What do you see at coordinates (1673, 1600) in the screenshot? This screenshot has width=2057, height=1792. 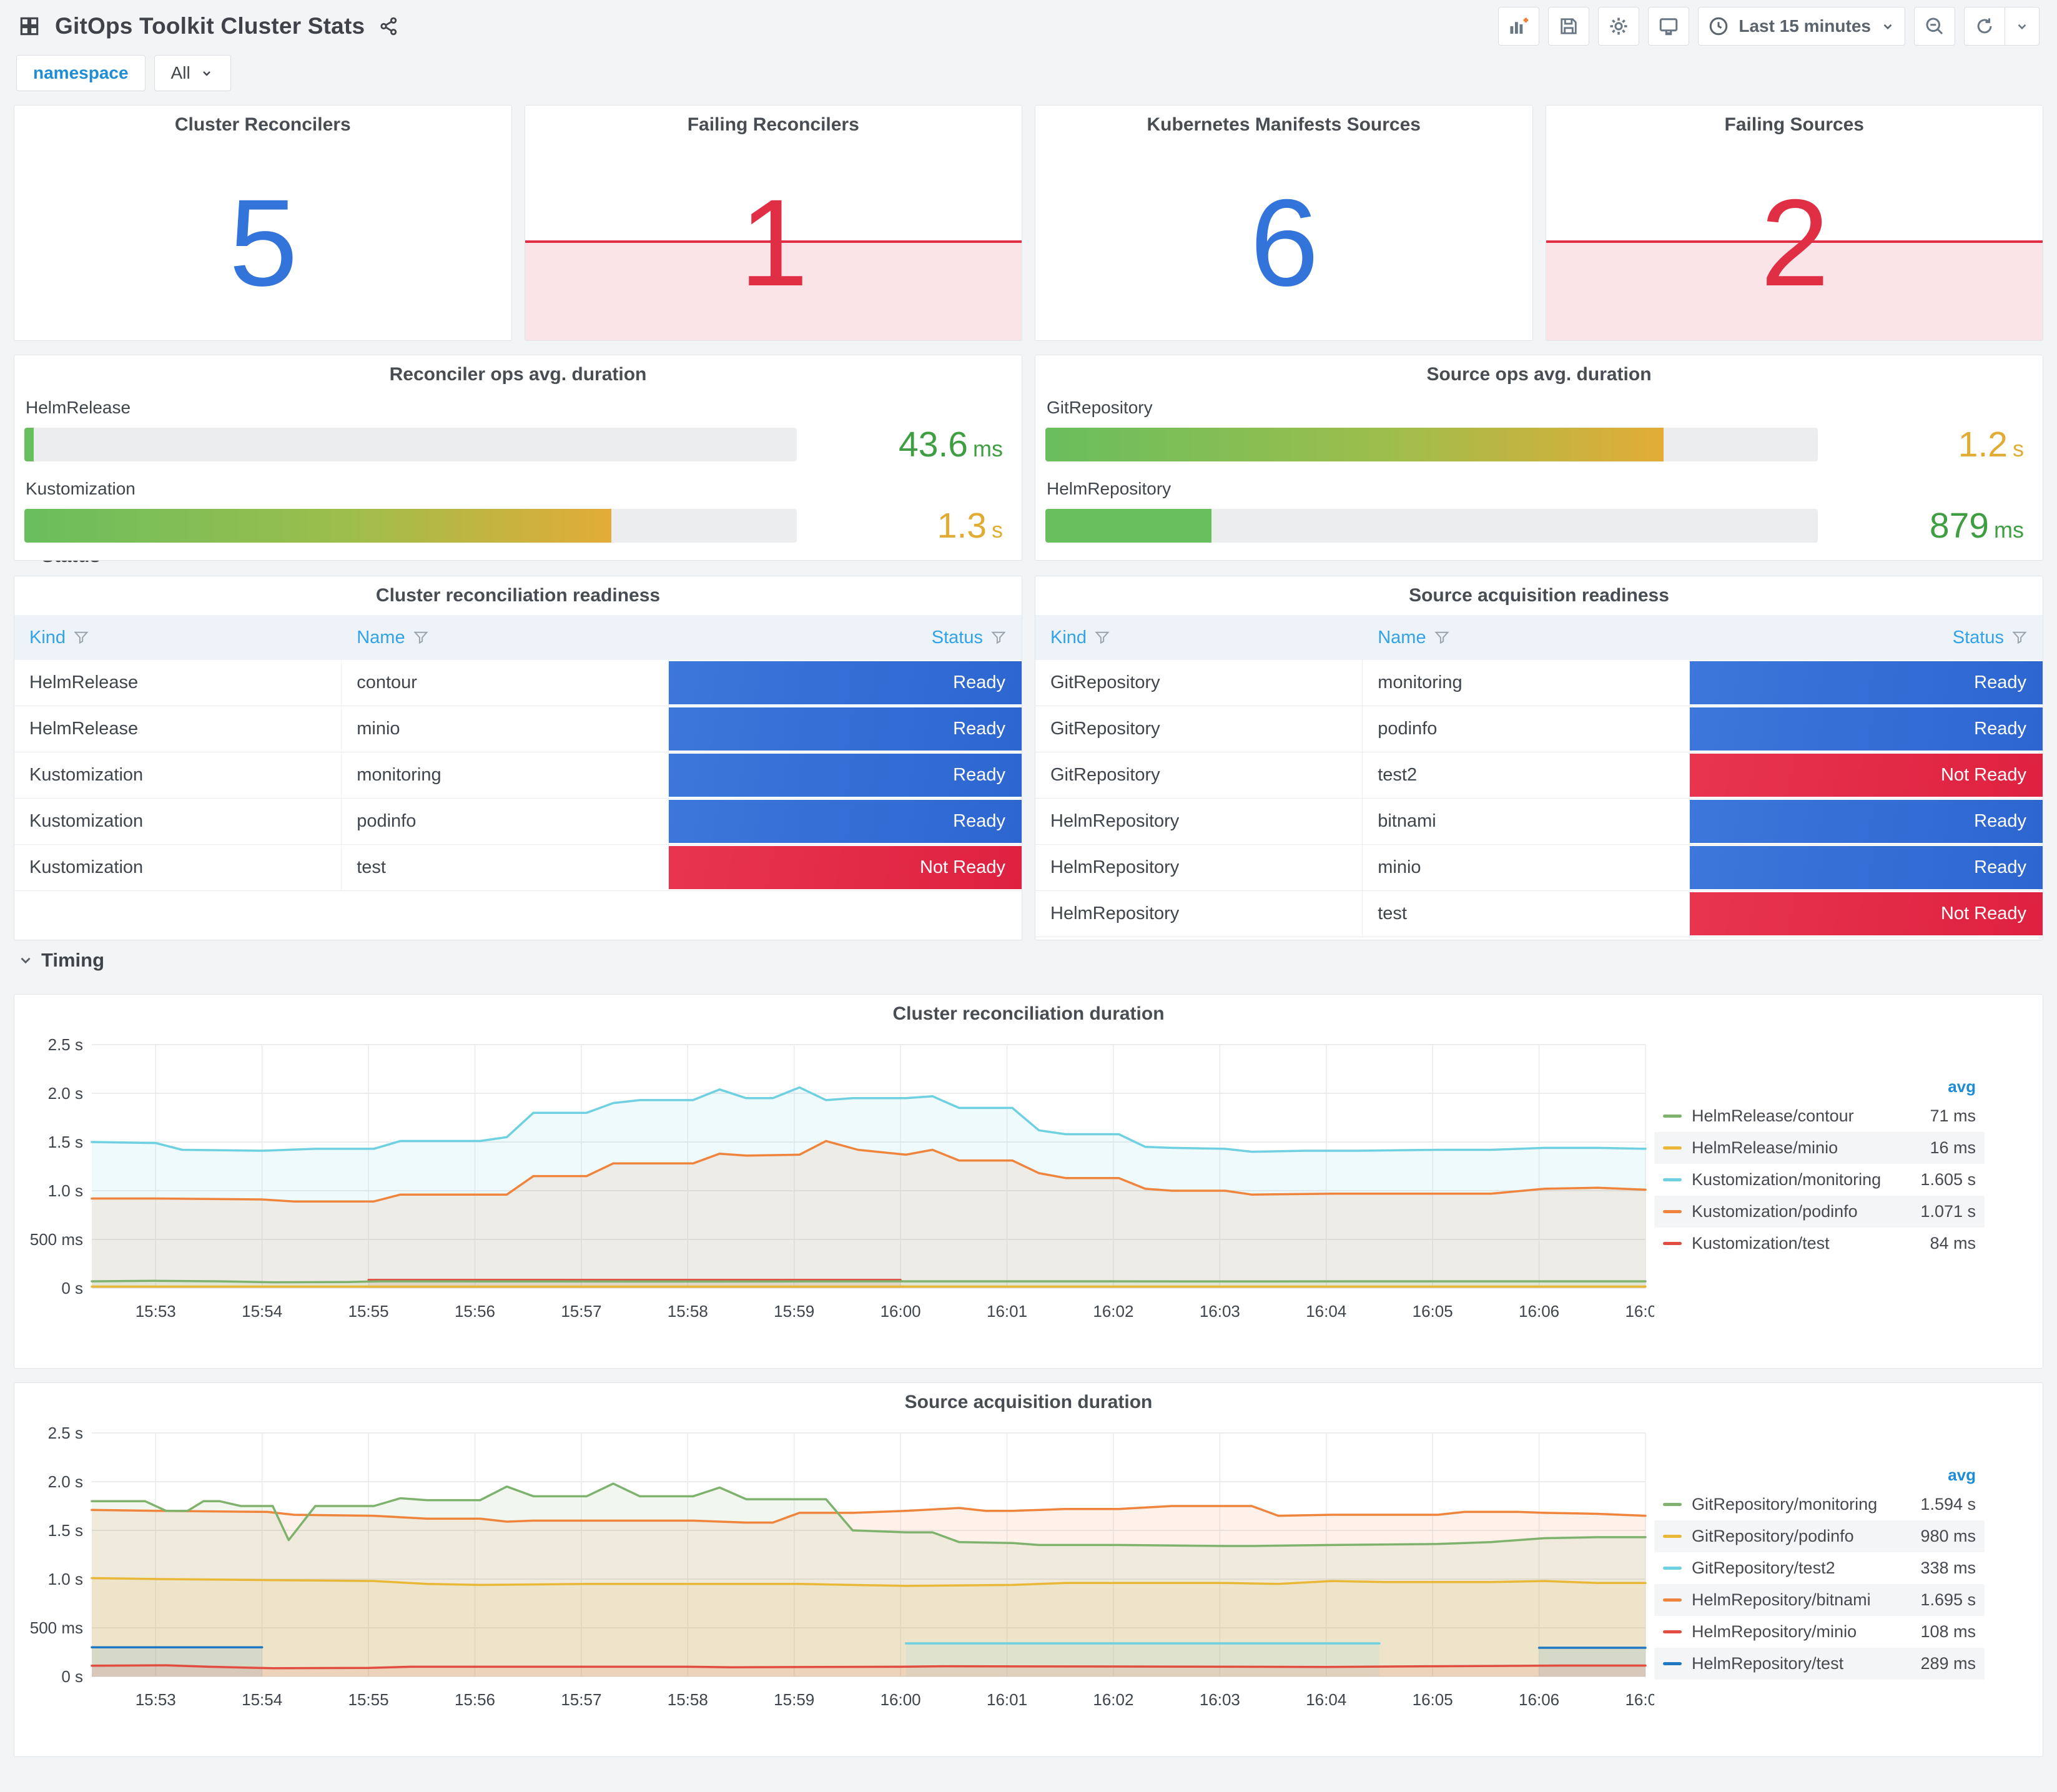 I see `series-color-swatch` at bounding box center [1673, 1600].